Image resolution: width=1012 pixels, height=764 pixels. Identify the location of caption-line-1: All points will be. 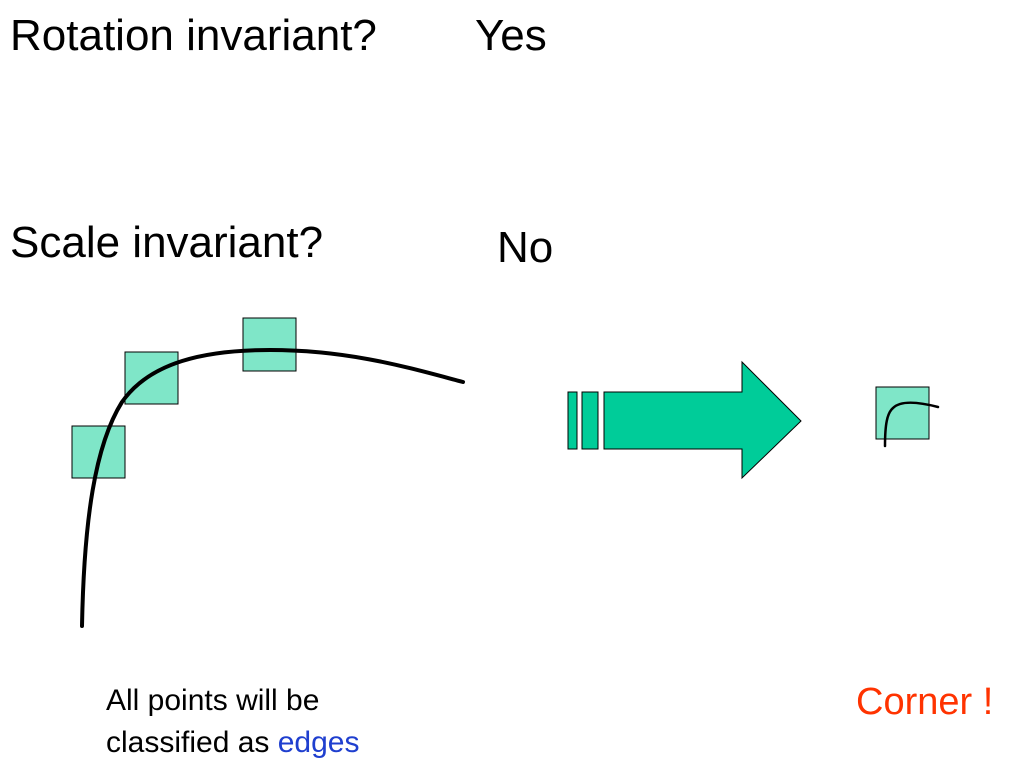
(213, 700).